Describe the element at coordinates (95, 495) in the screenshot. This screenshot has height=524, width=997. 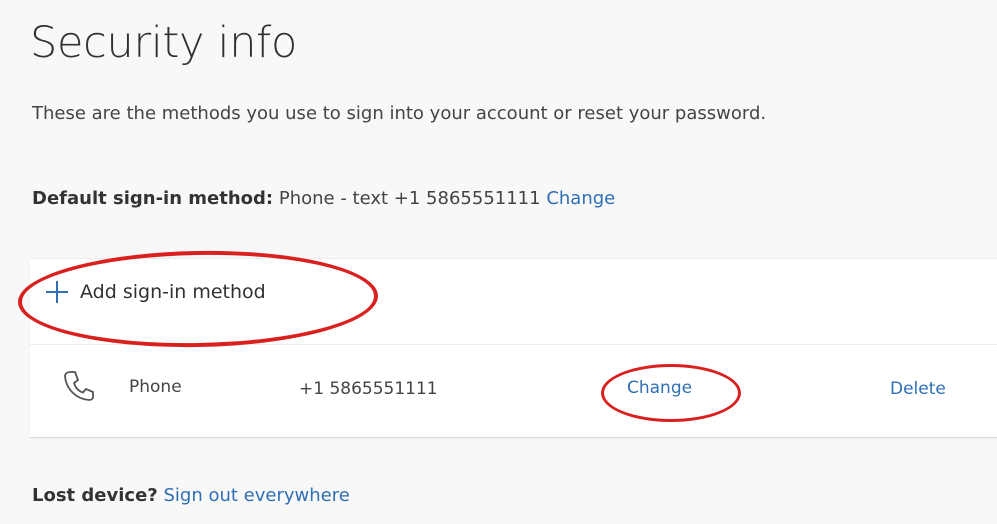
I see `lost-device-label: Lost device?` at that location.